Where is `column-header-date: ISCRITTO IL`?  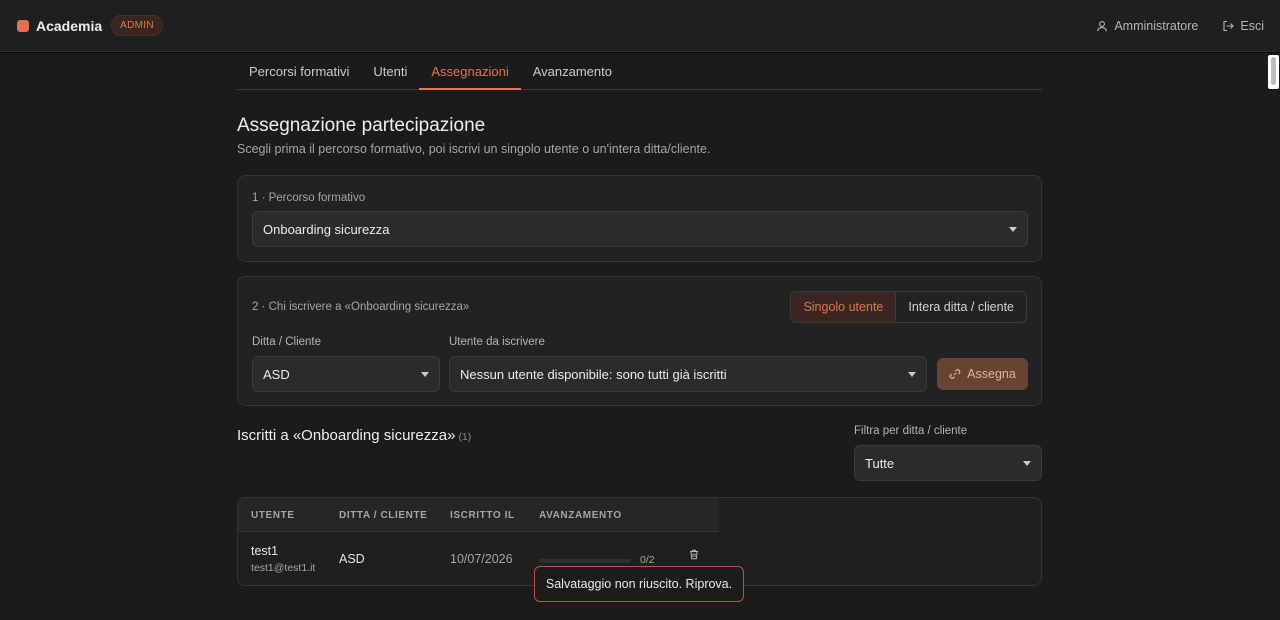 column-header-date: ISCRITTO IL is located at coordinates (482, 515).